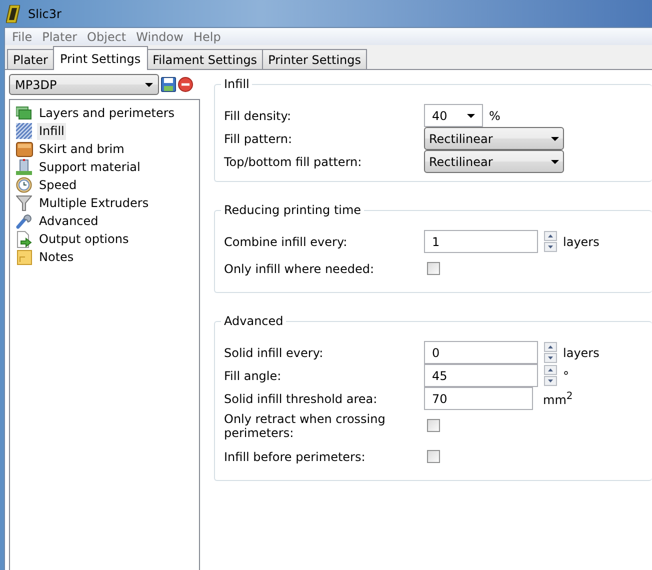 This screenshot has width=652, height=570. What do you see at coordinates (24, 113) in the screenshot?
I see `layers-icon` at bounding box center [24, 113].